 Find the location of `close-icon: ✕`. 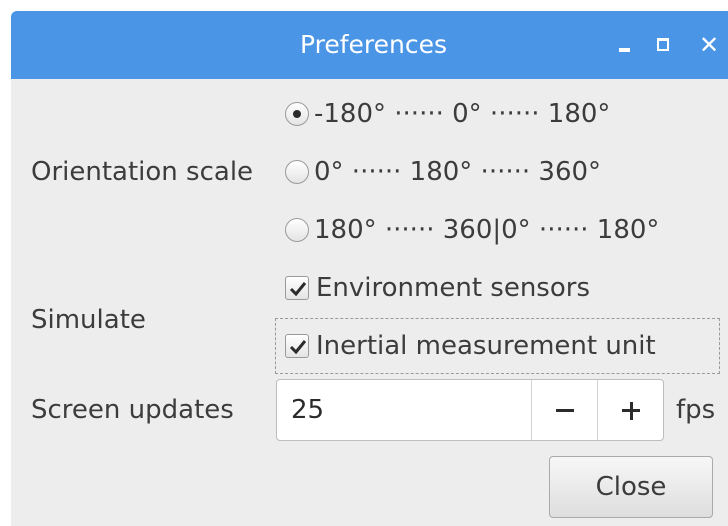

close-icon: ✕ is located at coordinates (709, 45).